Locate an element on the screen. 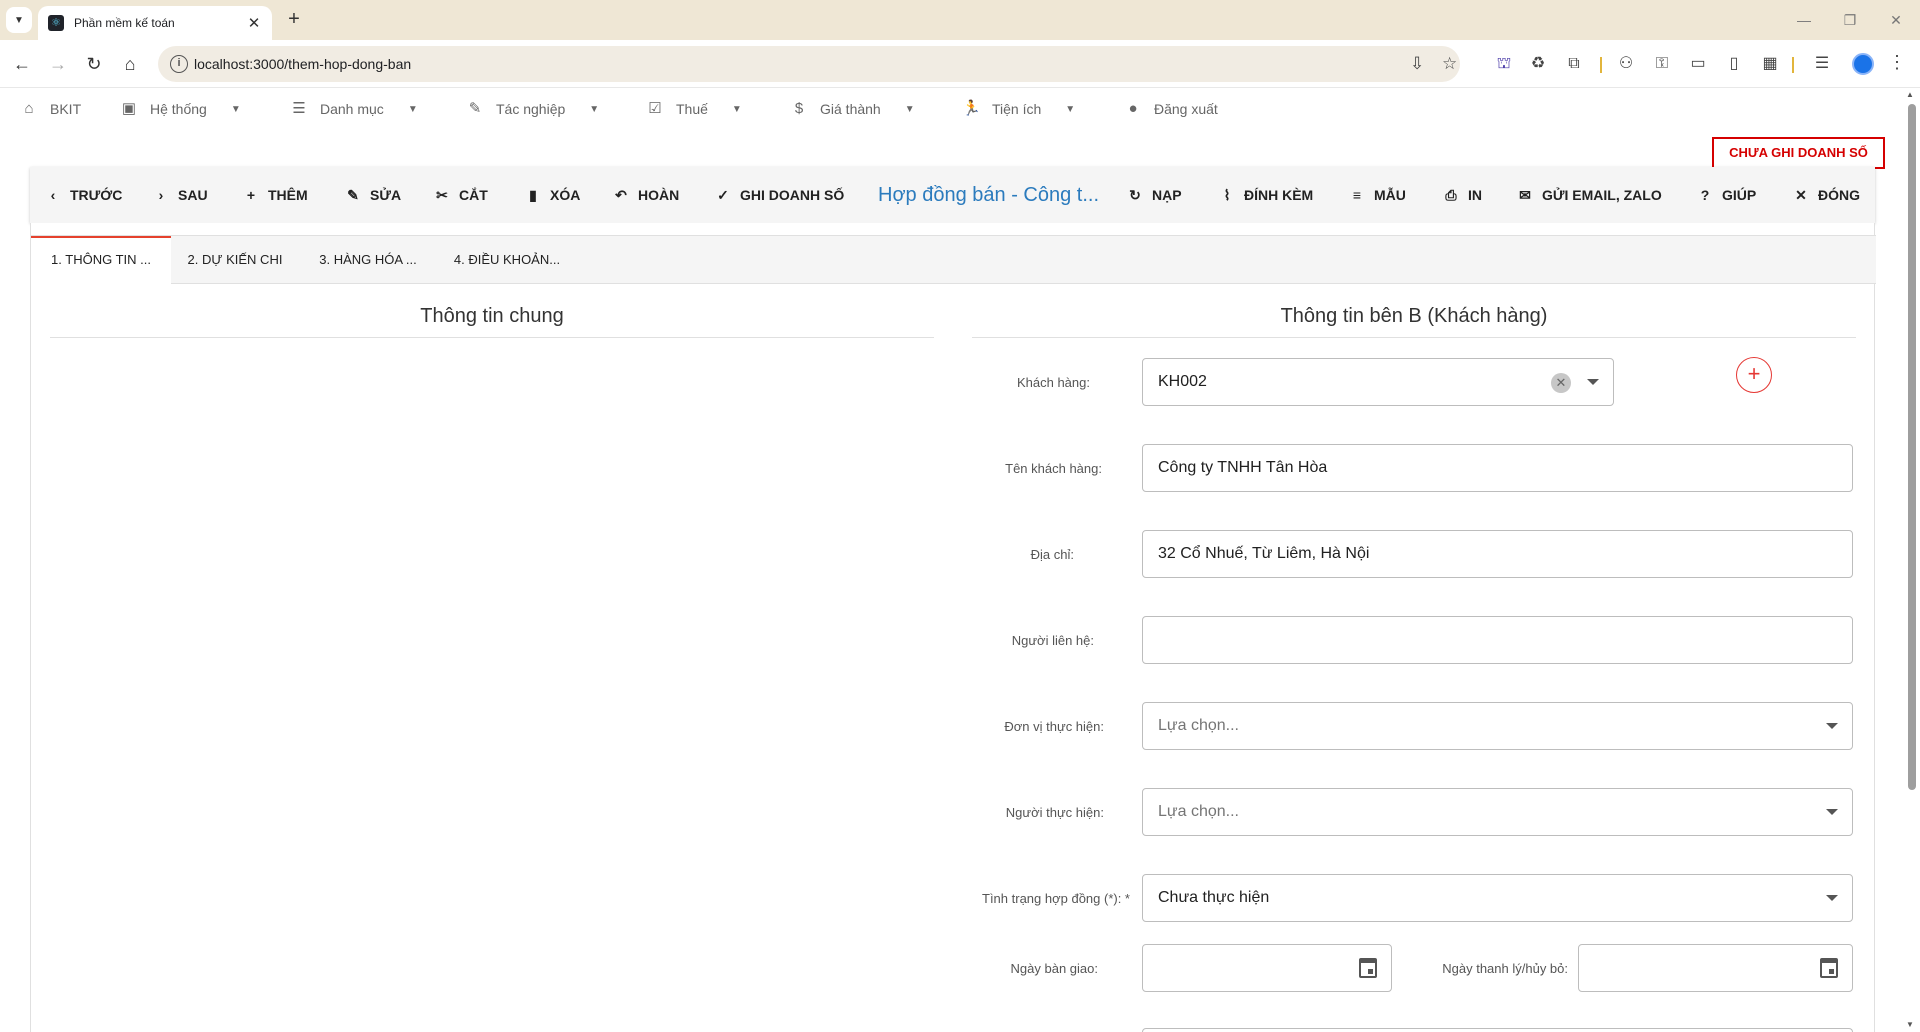  cut-label: CẮT is located at coordinates (473, 195).